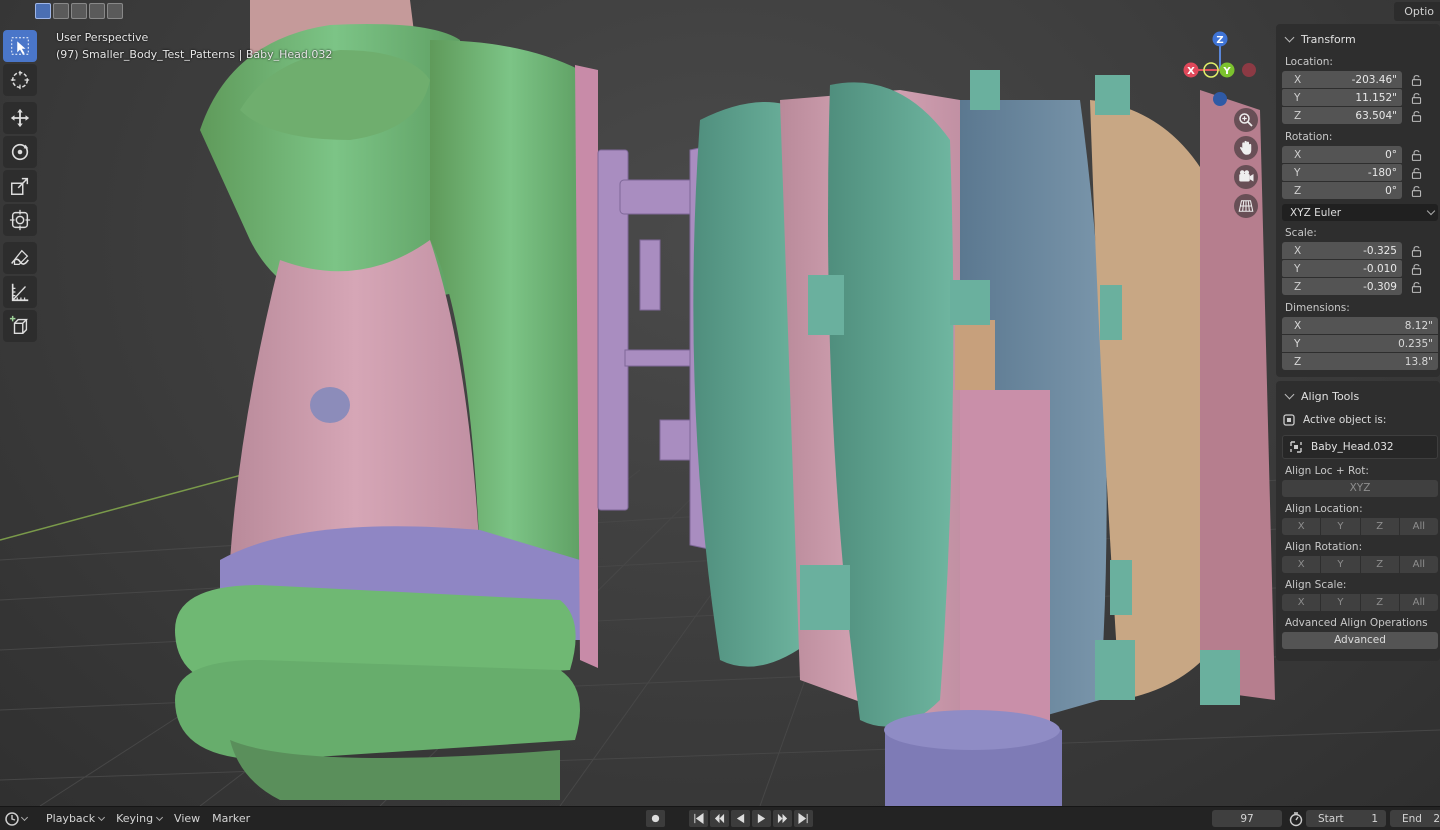 Image resolution: width=1440 pixels, height=830 pixels. I want to click on scale-z-field: Z -0.309, so click(1342, 286).